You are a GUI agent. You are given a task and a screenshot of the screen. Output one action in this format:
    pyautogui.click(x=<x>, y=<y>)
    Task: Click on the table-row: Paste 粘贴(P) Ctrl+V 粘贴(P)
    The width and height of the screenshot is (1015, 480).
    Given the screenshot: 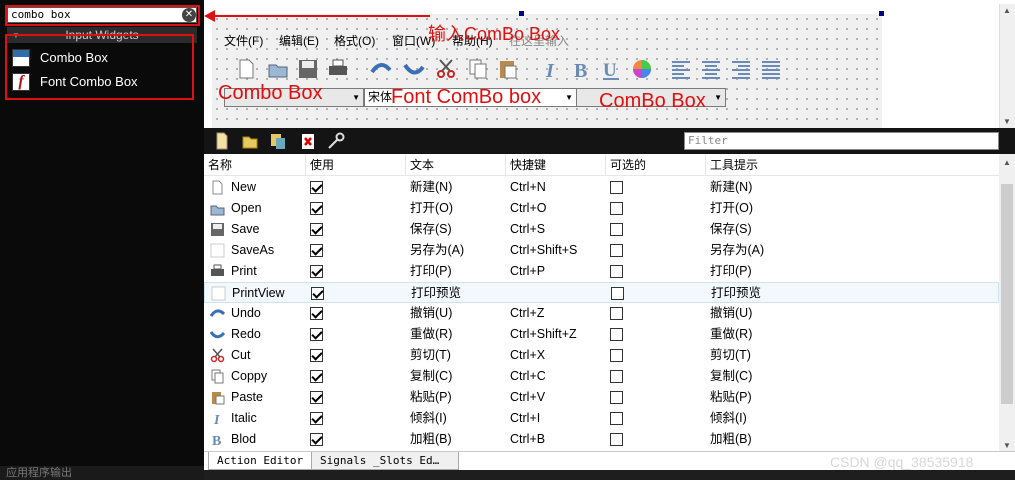 What is the action you would take?
    pyautogui.click(x=601, y=397)
    